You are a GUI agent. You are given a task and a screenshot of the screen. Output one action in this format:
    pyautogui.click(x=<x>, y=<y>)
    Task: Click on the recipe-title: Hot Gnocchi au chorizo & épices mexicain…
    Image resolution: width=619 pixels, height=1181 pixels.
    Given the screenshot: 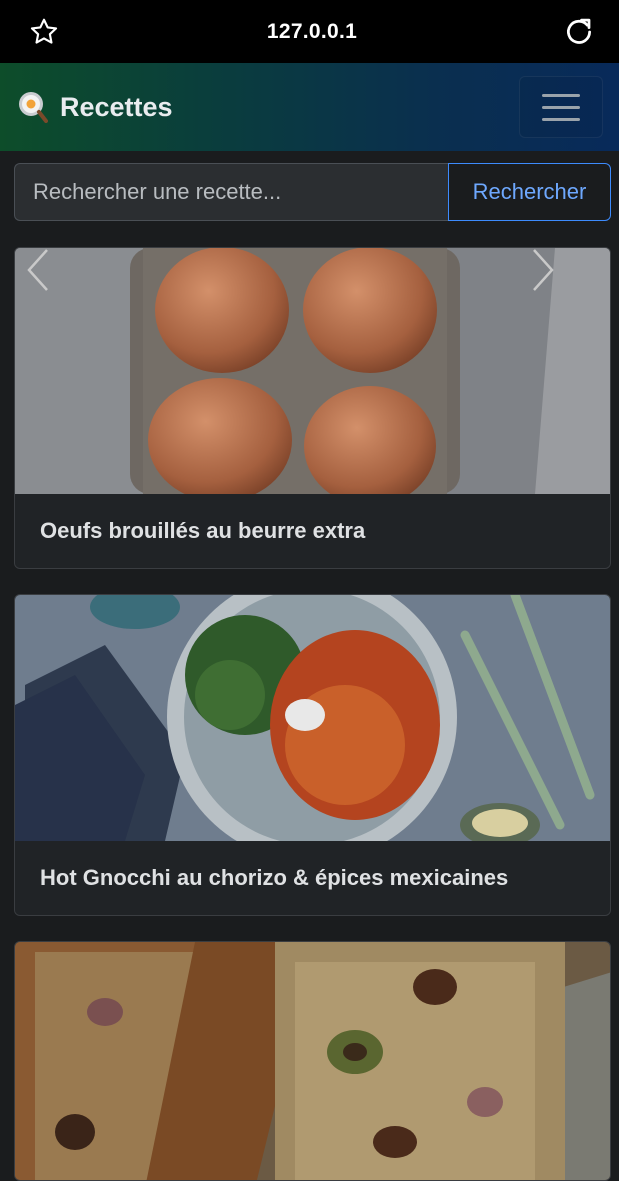 What is the action you would take?
    pyautogui.click(x=274, y=878)
    